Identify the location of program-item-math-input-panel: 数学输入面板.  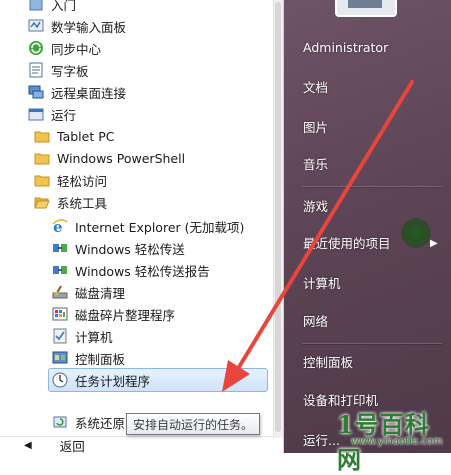
(150, 26).